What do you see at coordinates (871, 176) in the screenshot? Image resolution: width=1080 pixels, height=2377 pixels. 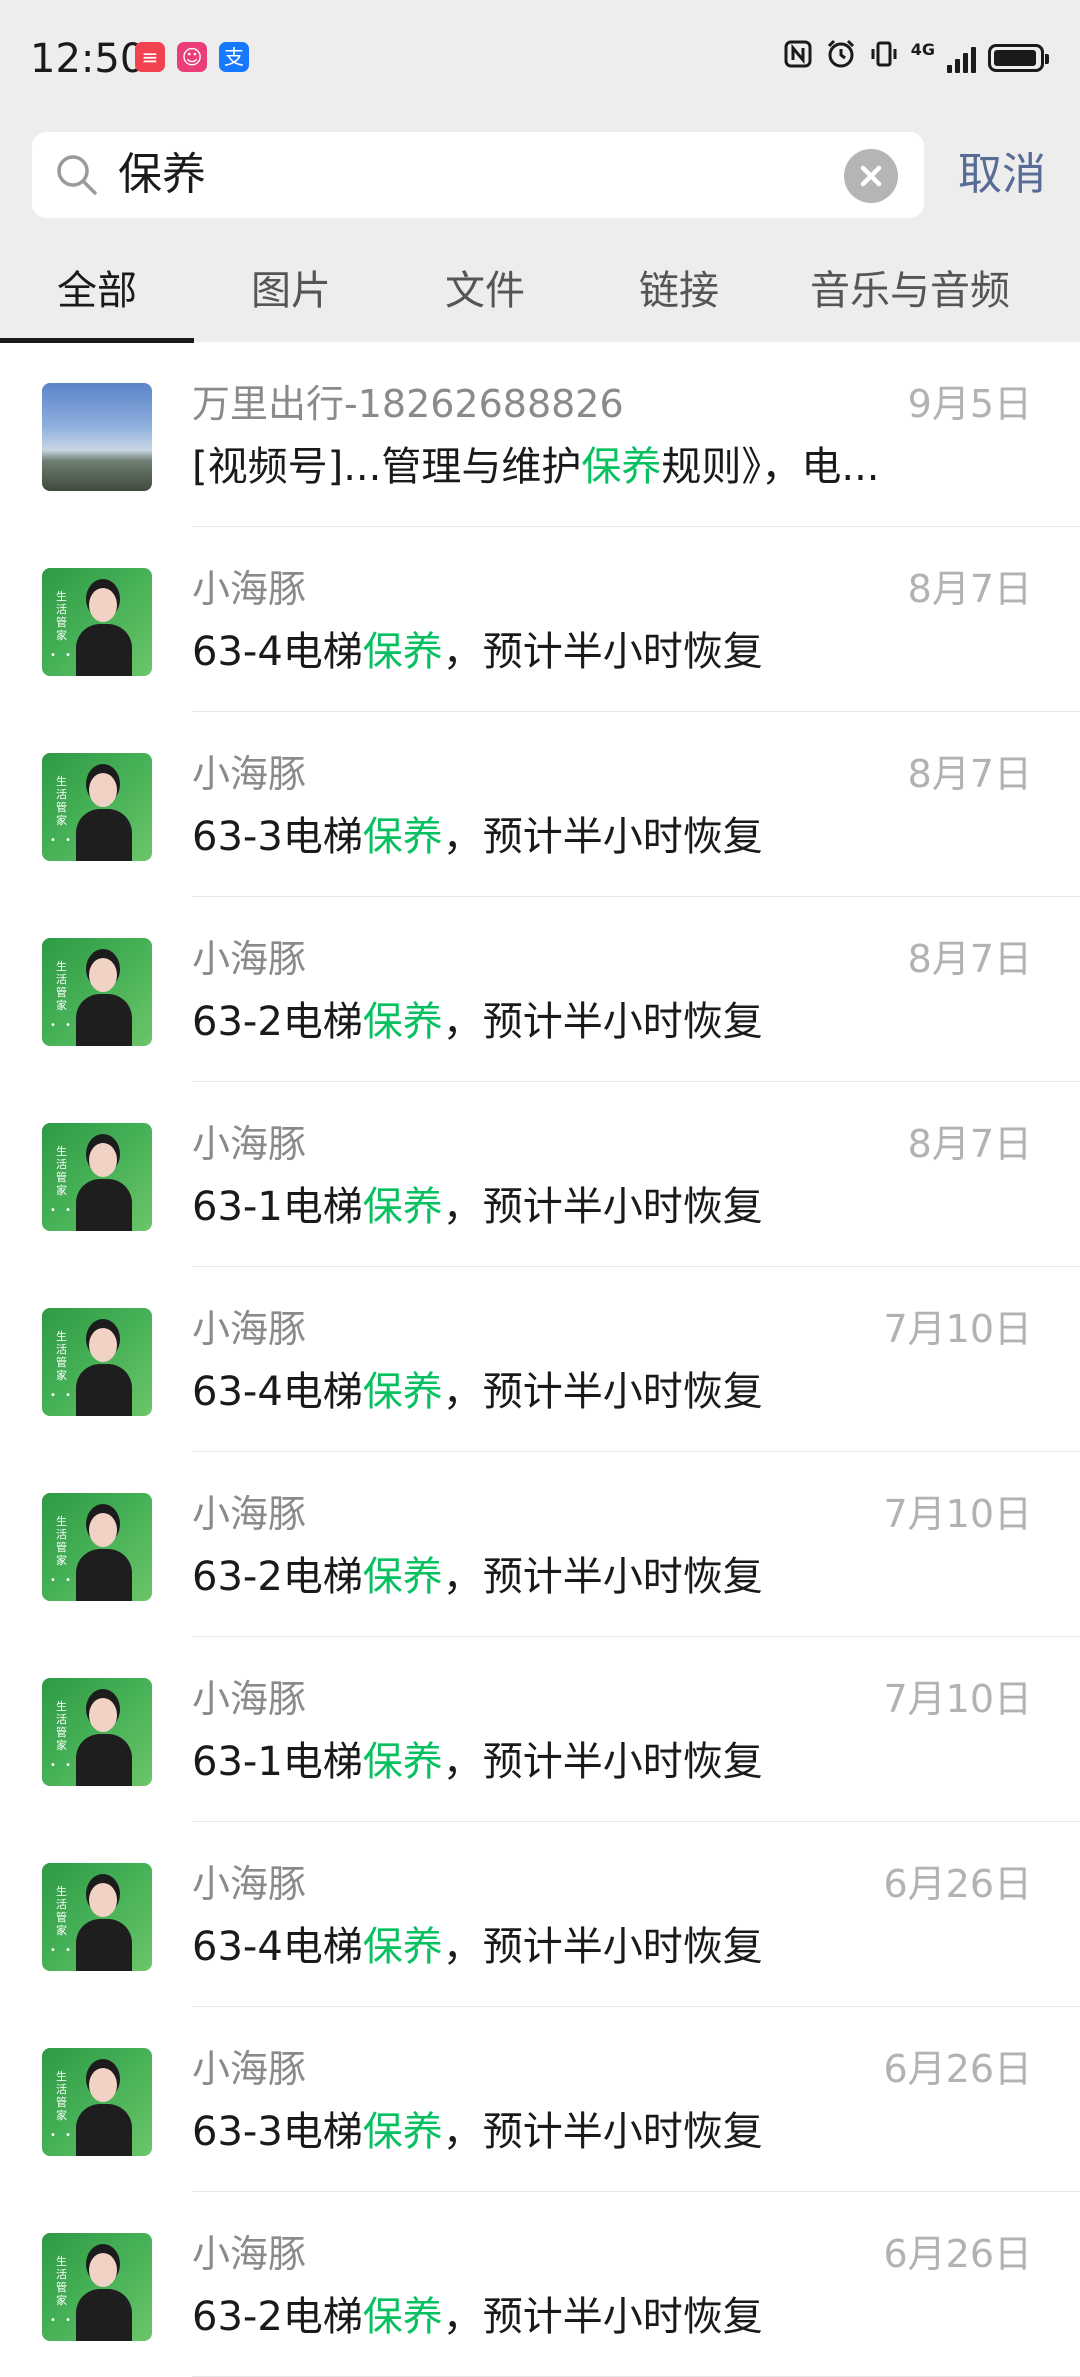 I see `clear-icon` at bounding box center [871, 176].